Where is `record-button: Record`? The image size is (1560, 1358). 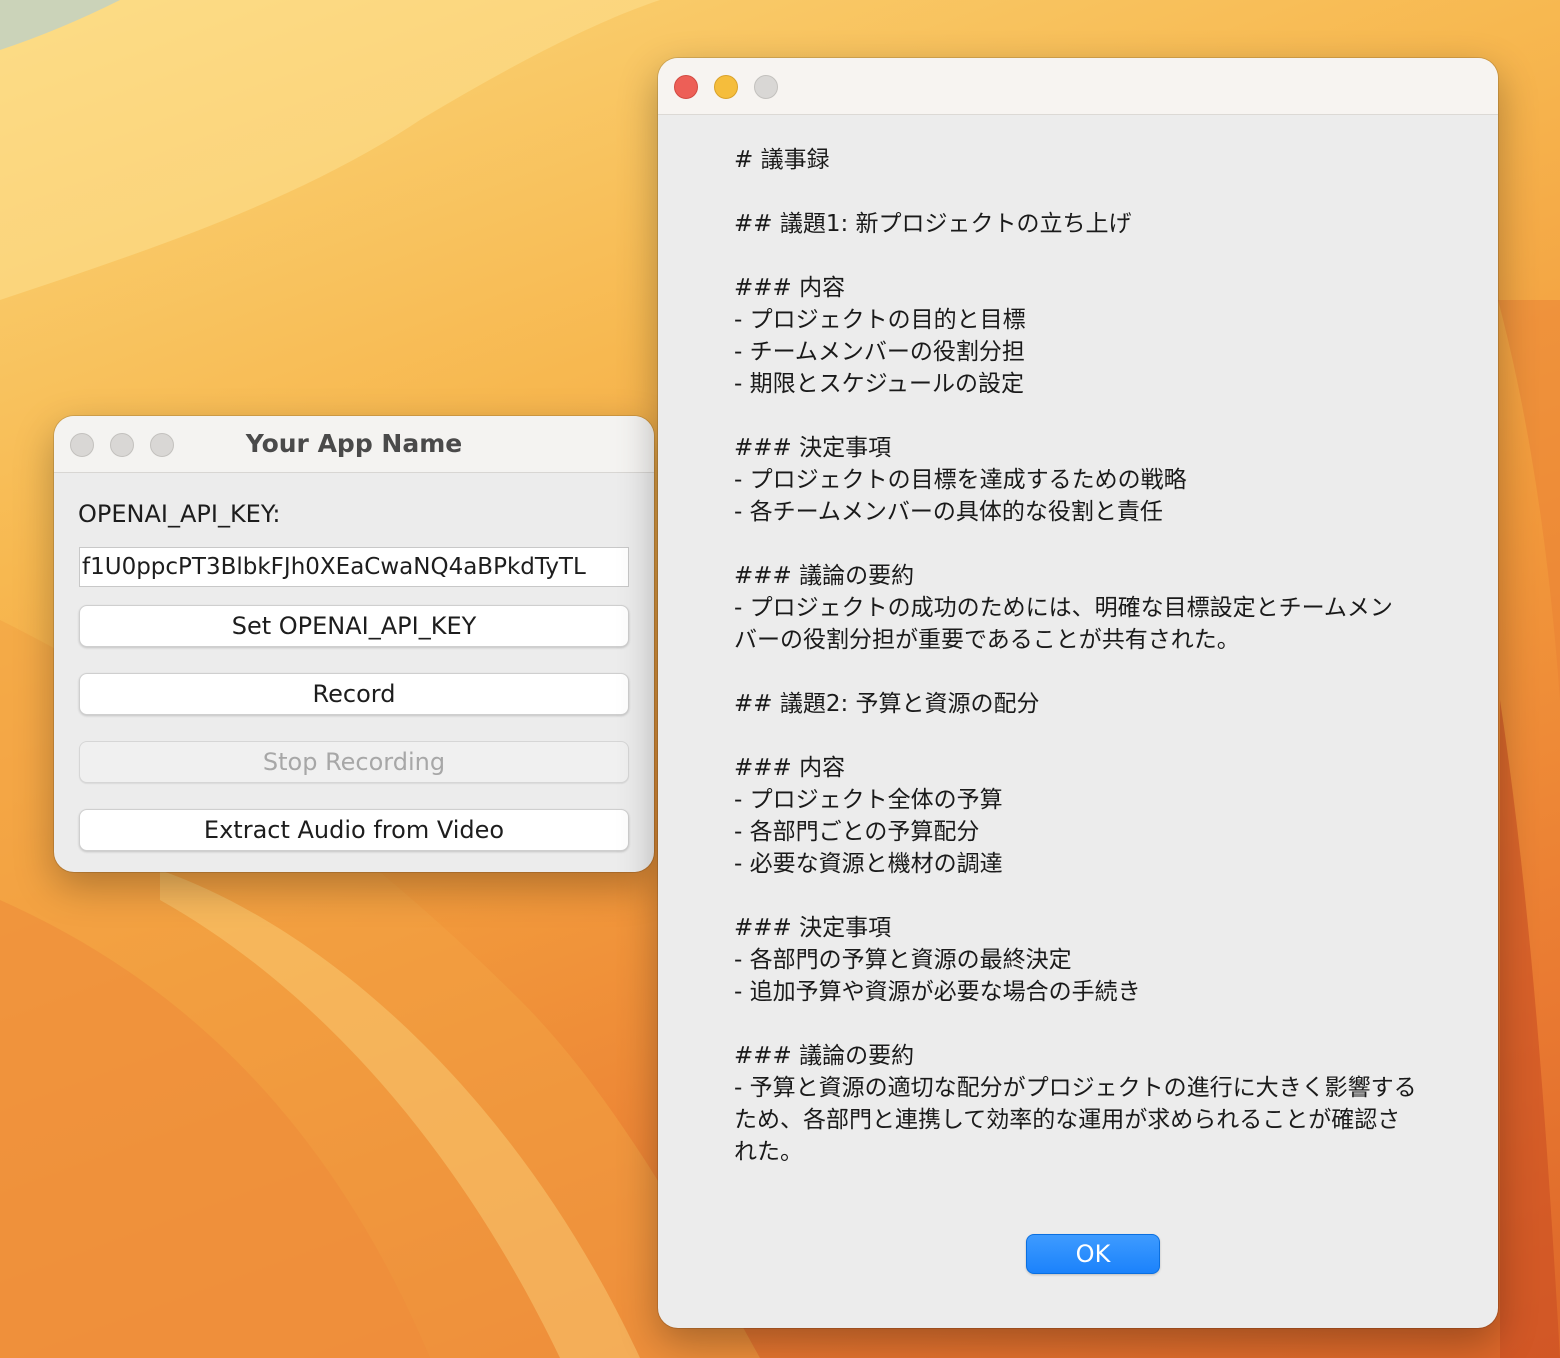 record-button: Record is located at coordinates (354, 694).